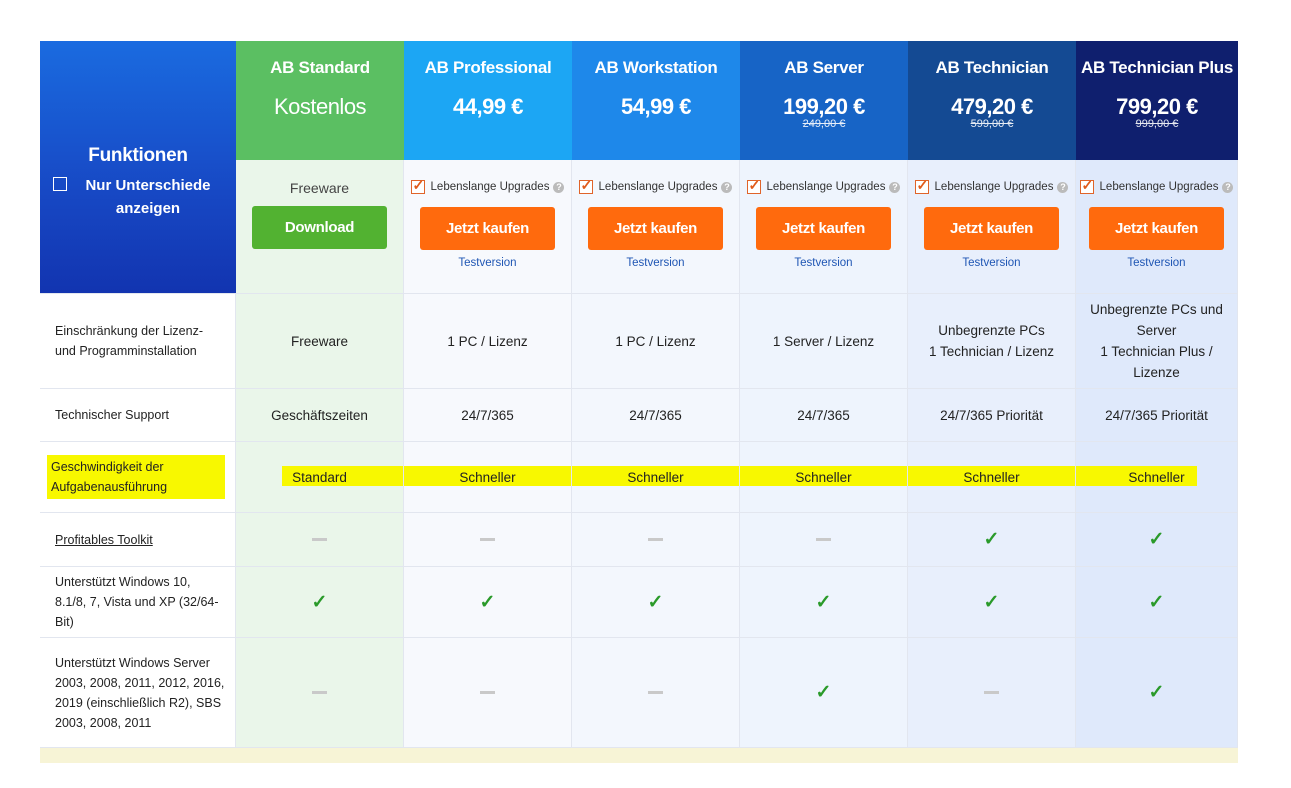 The height and width of the screenshot is (788, 1291). I want to click on download-button: Download, so click(319, 227).